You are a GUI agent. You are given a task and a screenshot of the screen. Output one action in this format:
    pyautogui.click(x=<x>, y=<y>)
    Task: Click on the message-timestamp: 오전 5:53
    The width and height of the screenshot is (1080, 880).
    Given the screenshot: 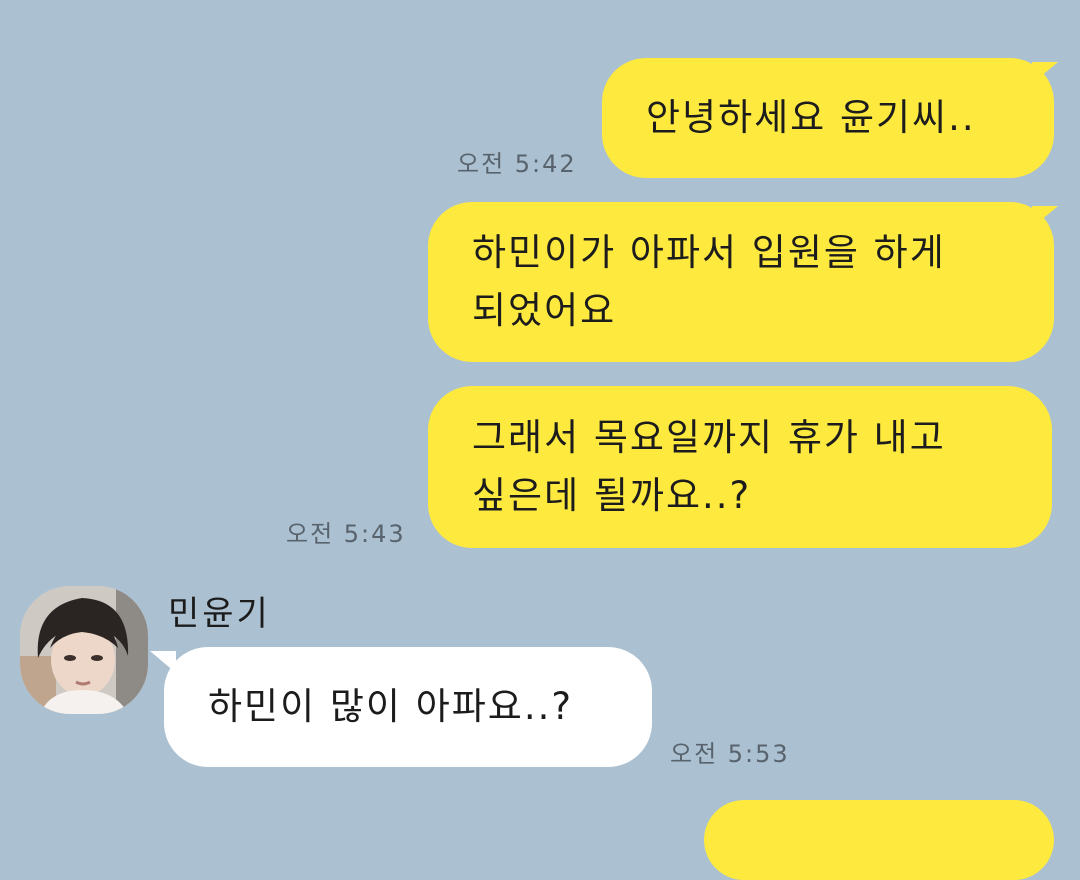 What is the action you would take?
    pyautogui.click(x=730, y=754)
    